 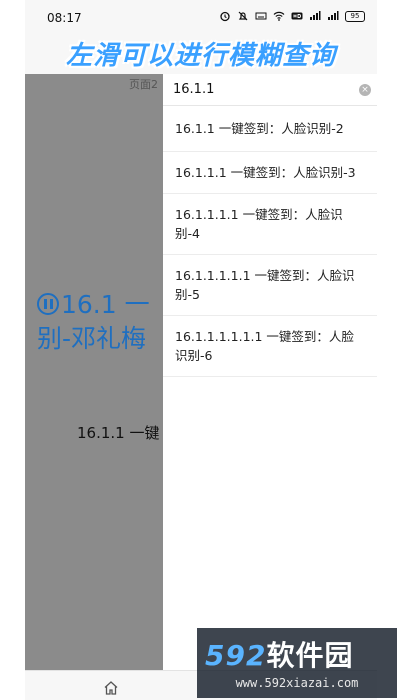 What do you see at coordinates (236, 655) in the screenshot?
I see `watermark-logo-number: 592` at bounding box center [236, 655].